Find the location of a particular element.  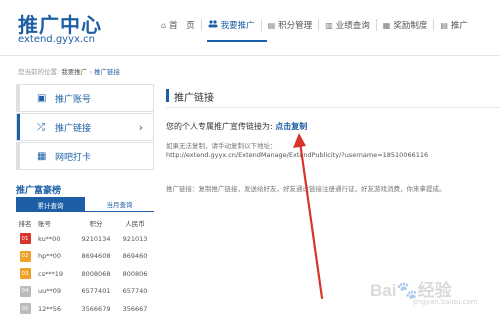

nav-home: ⌂ 首 页 is located at coordinates (178, 25).